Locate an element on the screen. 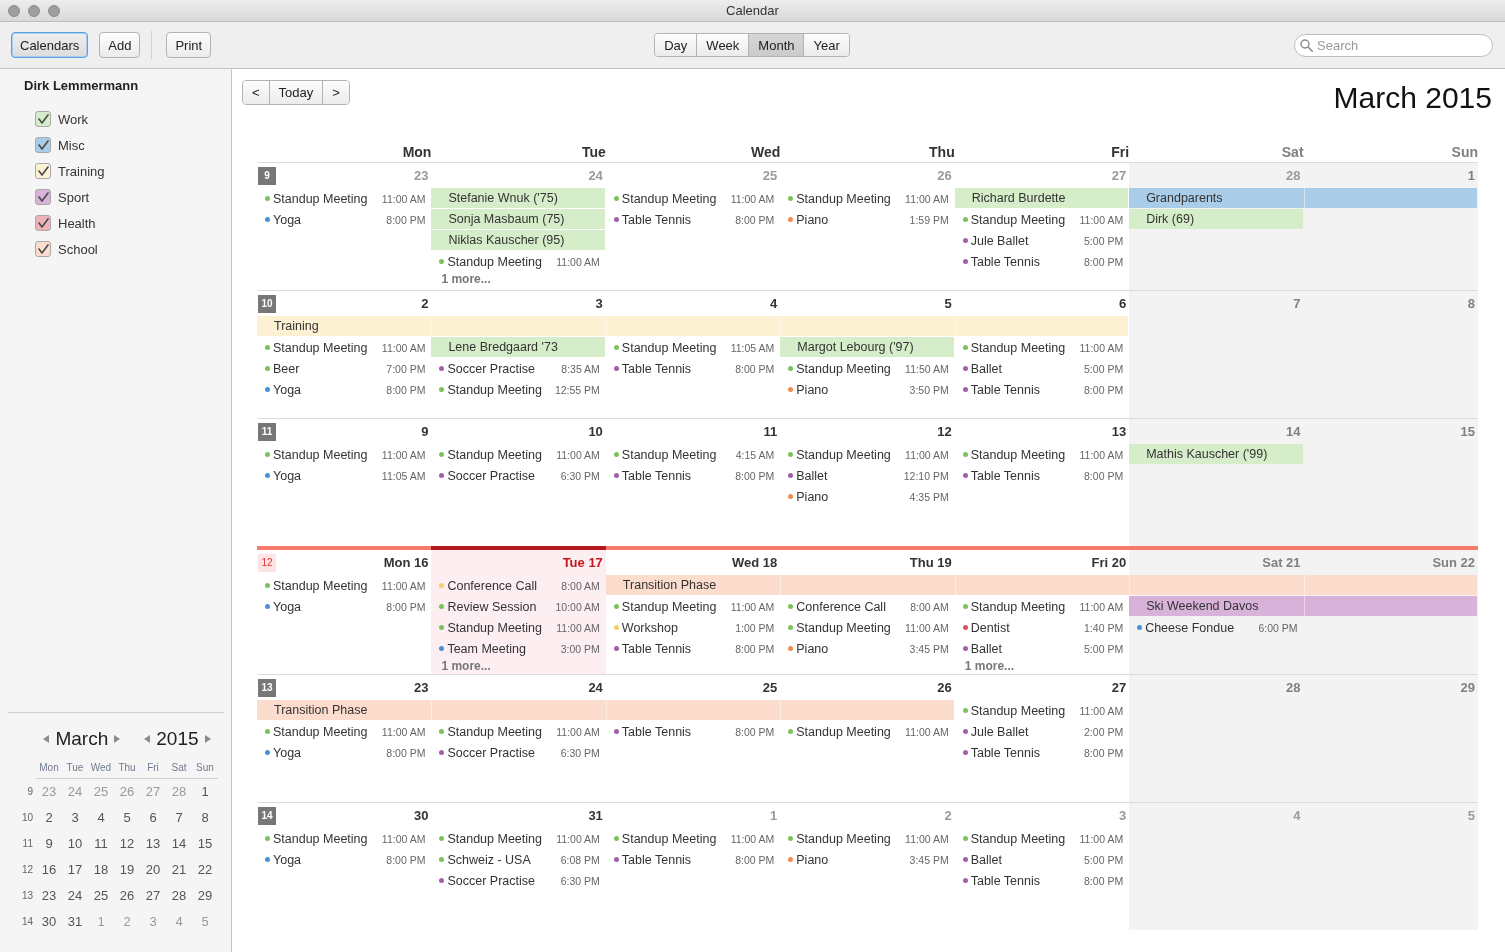 The width and height of the screenshot is (1505, 952). mini-calendar-day: 19 is located at coordinates (127, 870).